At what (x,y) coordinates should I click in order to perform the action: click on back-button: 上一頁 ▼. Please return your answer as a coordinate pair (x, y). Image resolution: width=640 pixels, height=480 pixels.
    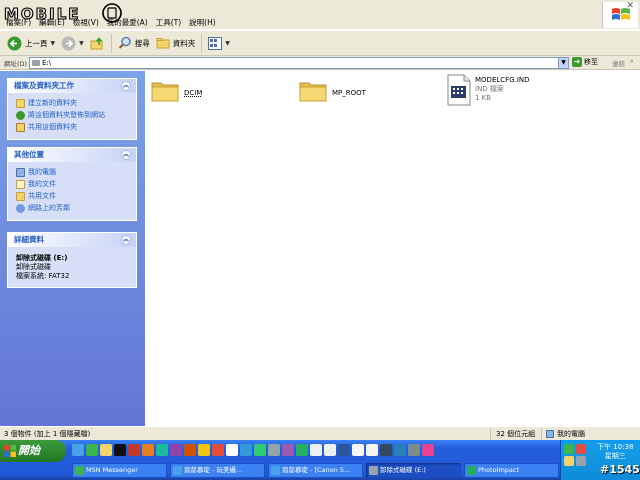
    Looking at the image, I should click on (31, 43).